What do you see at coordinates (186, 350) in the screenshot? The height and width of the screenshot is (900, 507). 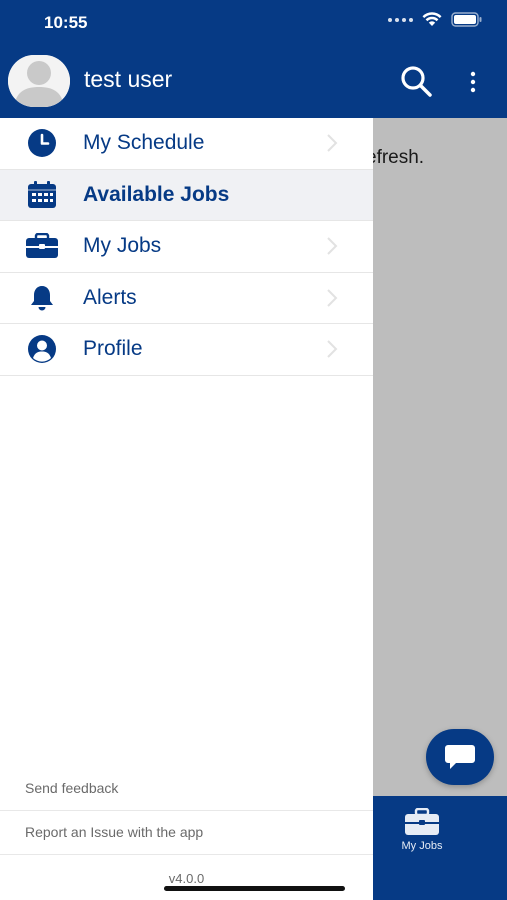 I see `menu-item-profile: Profile` at bounding box center [186, 350].